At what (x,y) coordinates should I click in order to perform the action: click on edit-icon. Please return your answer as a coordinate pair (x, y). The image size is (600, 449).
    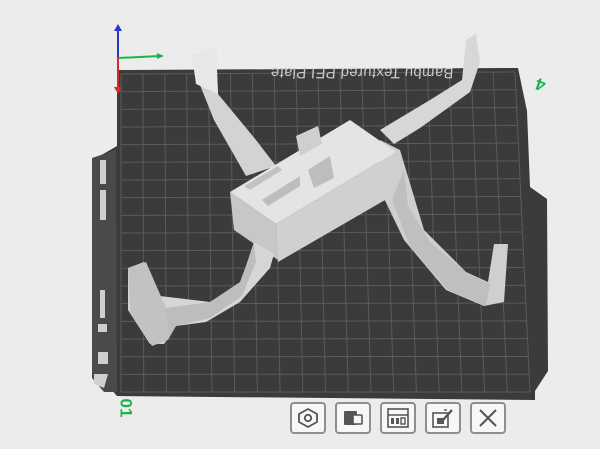
    Looking at the image, I should click on (442, 418).